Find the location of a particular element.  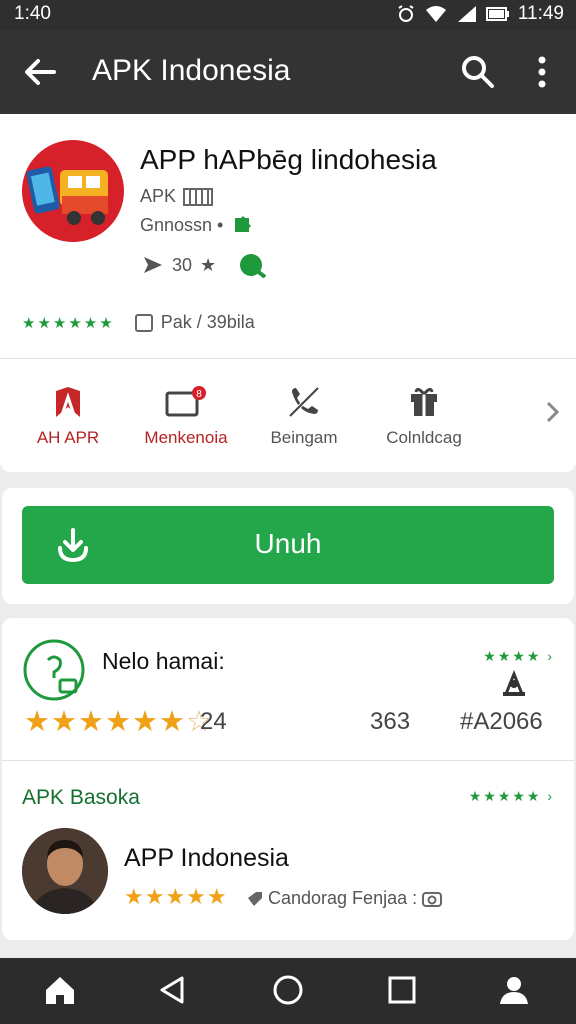

bookmark-icon is located at coordinates (68, 402).